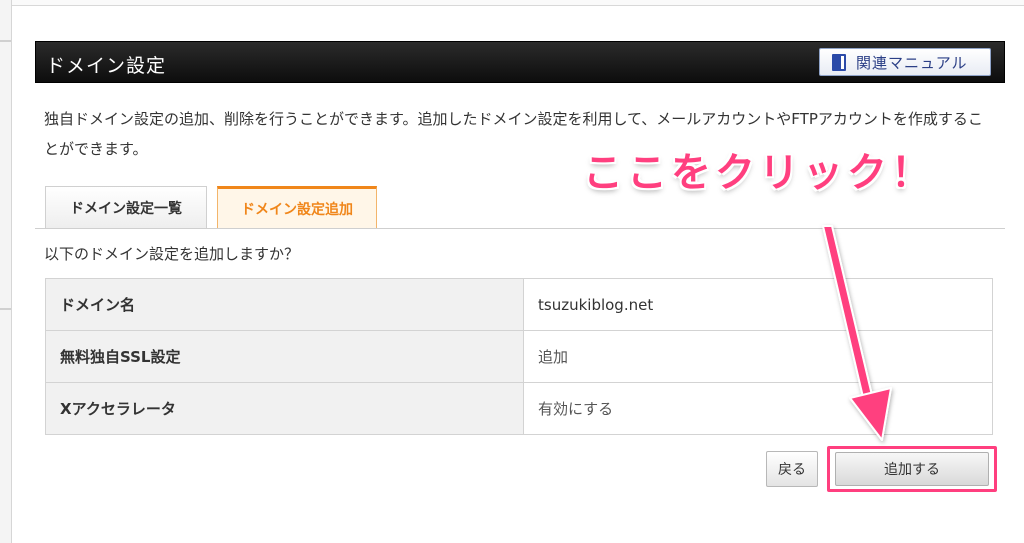 The image size is (1024, 543). I want to click on back-button: 戻る, so click(792, 469).